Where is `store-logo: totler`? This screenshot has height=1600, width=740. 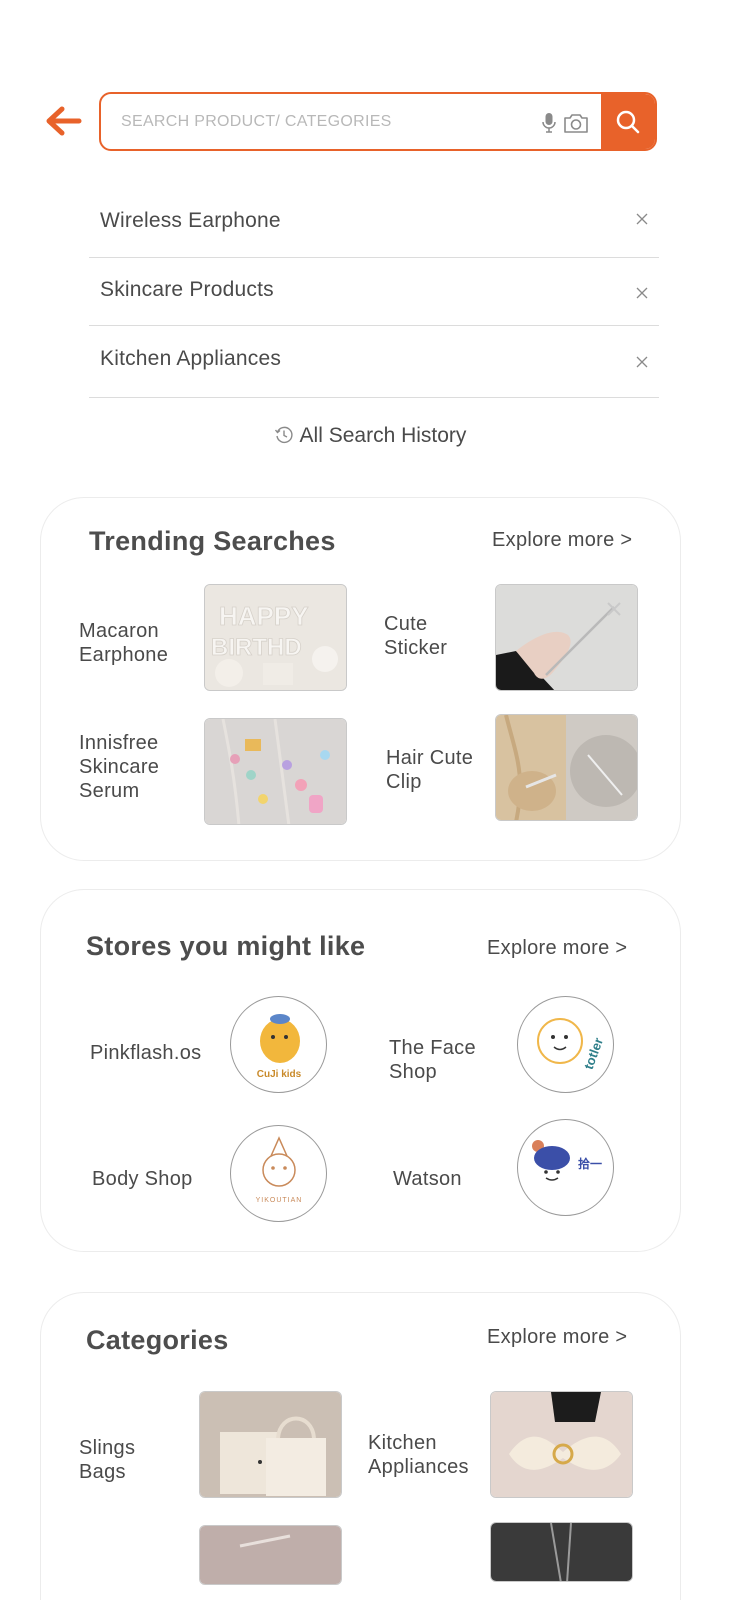 store-logo: totler is located at coordinates (565, 1044).